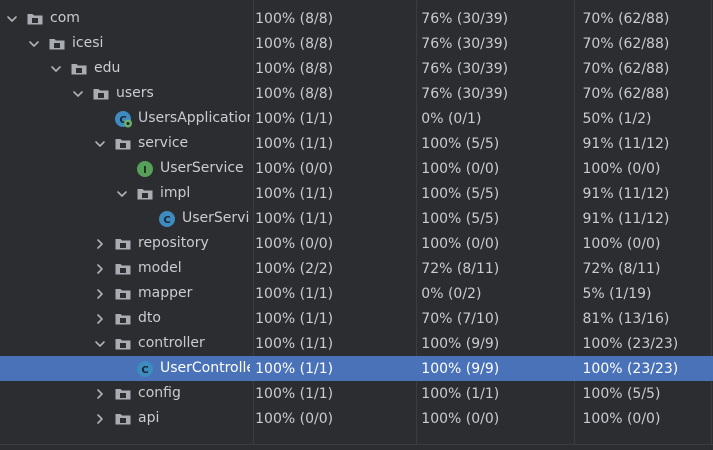 Image resolution: width=713 pixels, height=450 pixels. I want to click on tree-name-cell: C UsersApplication, so click(125, 118).